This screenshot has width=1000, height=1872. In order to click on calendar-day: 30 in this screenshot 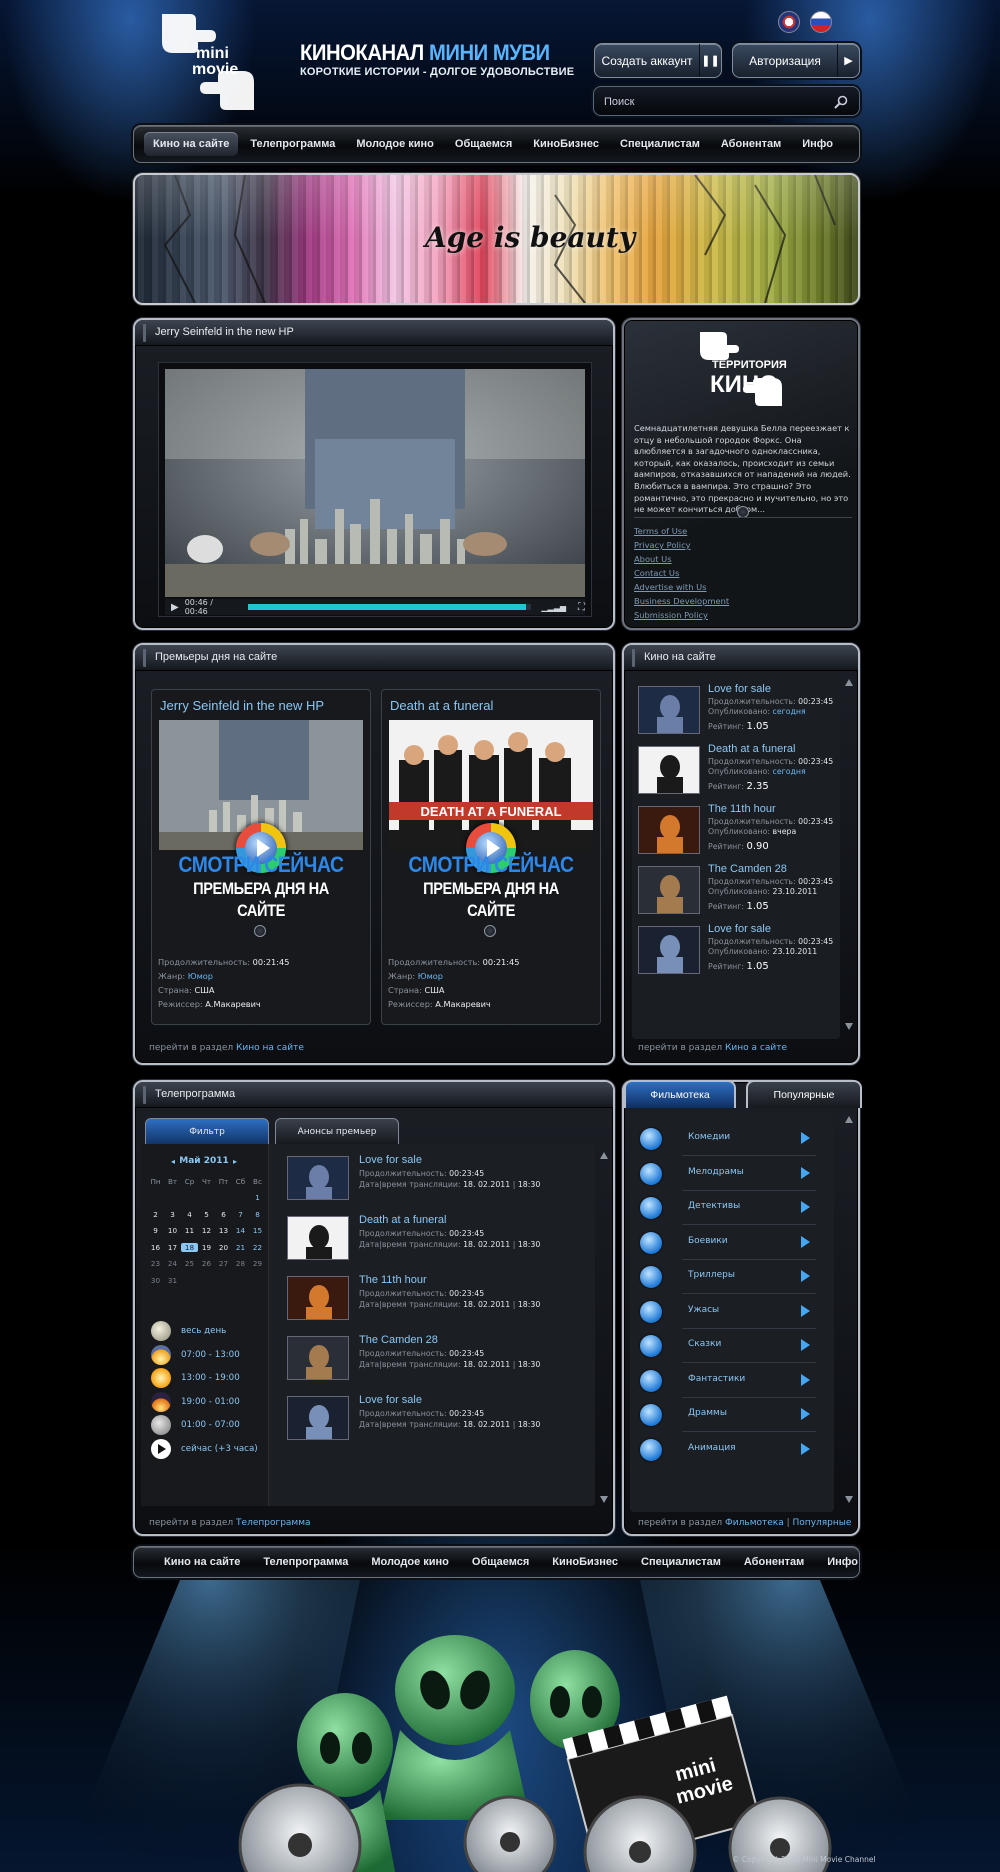, I will do `click(155, 1280)`.